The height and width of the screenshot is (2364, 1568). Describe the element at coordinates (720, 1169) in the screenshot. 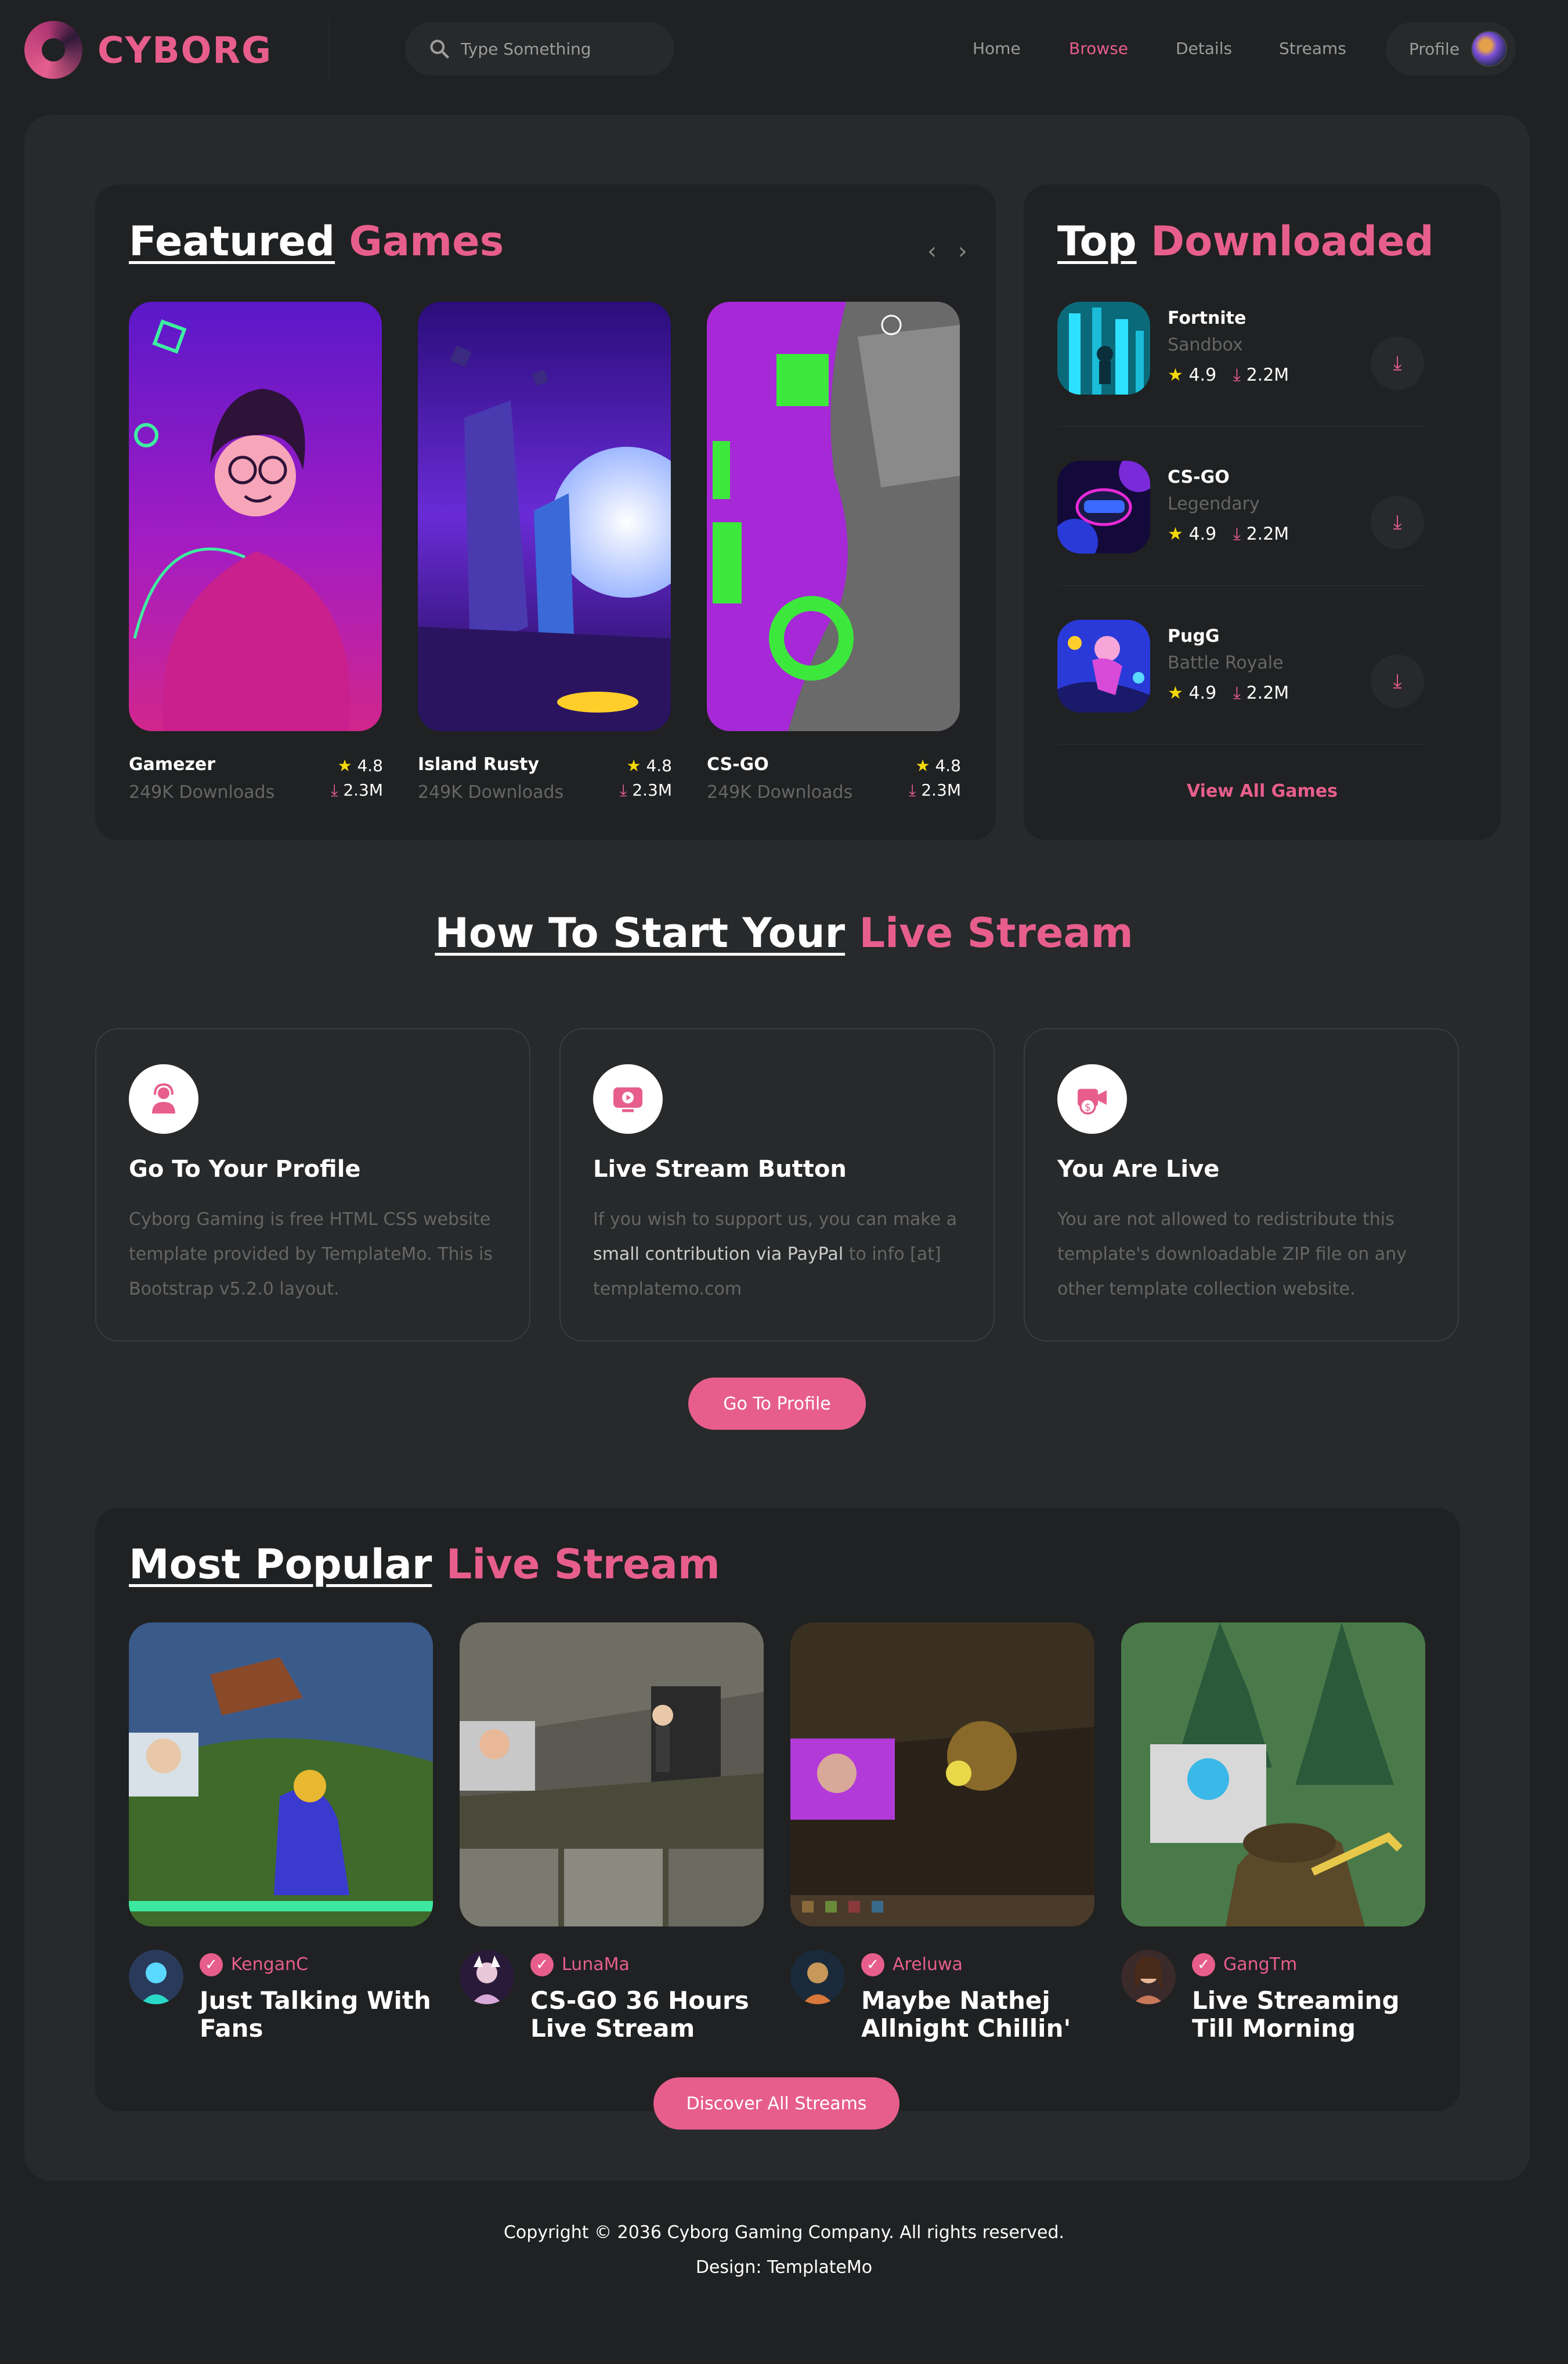

I see `step-title: Live Stream Button` at that location.